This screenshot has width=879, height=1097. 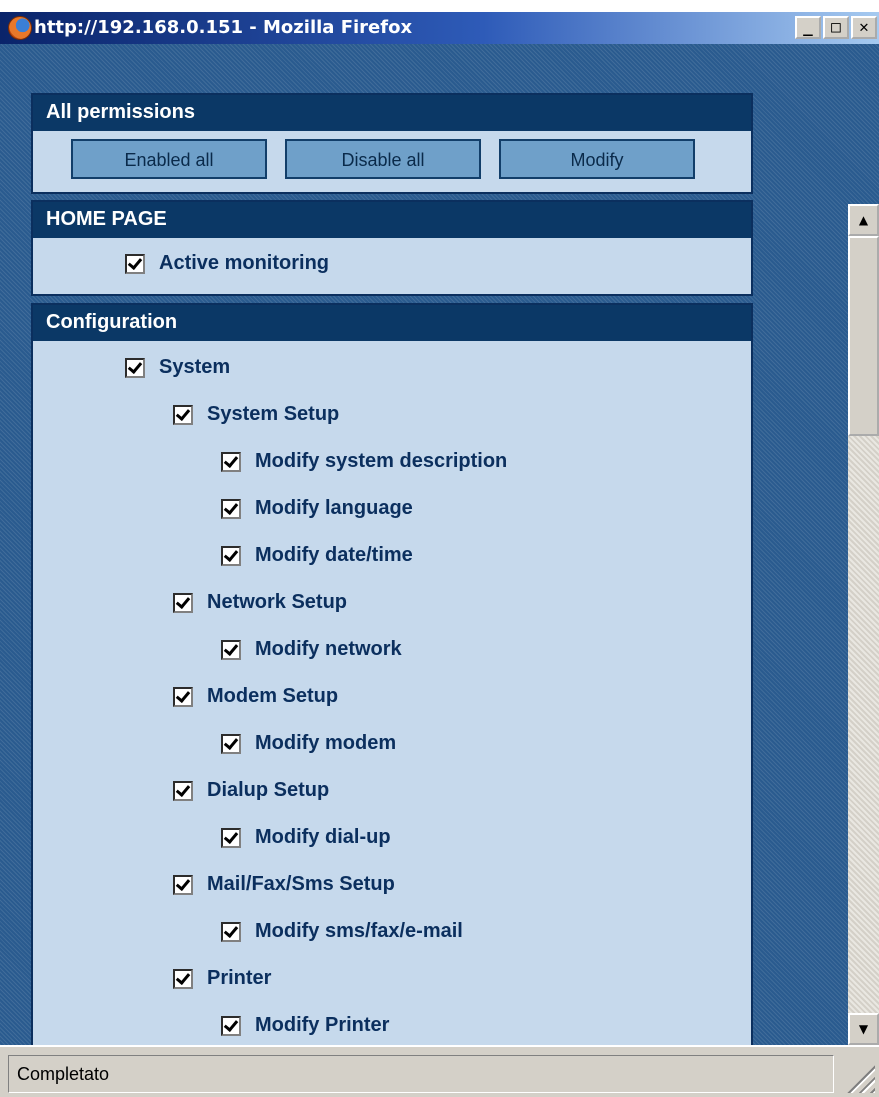 What do you see at coordinates (273, 414) in the screenshot?
I see `perm-label: System Setup` at bounding box center [273, 414].